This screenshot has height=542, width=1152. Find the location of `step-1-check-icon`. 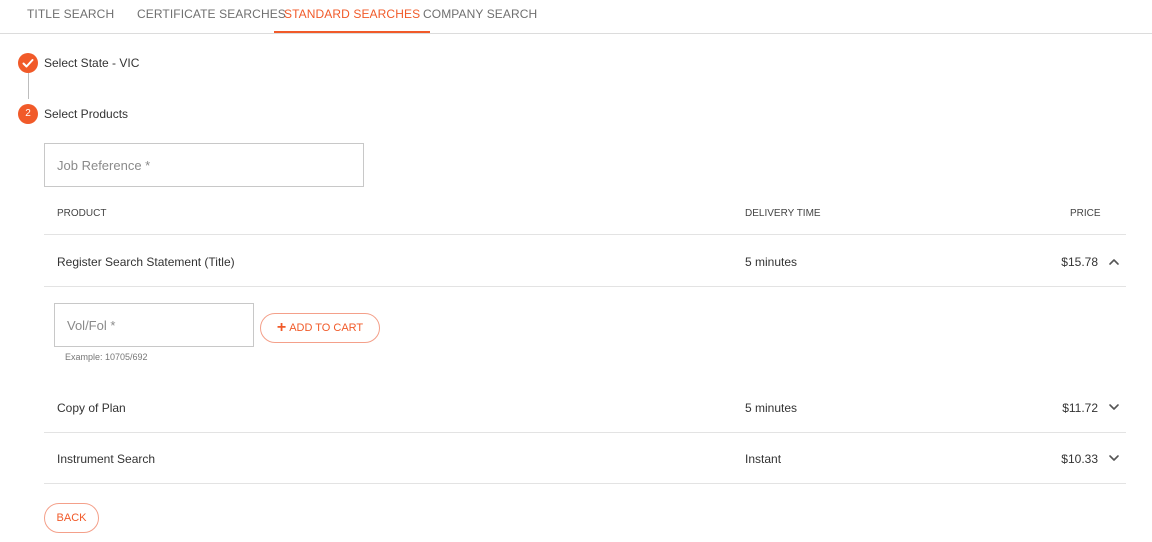

step-1-check-icon is located at coordinates (28, 63).